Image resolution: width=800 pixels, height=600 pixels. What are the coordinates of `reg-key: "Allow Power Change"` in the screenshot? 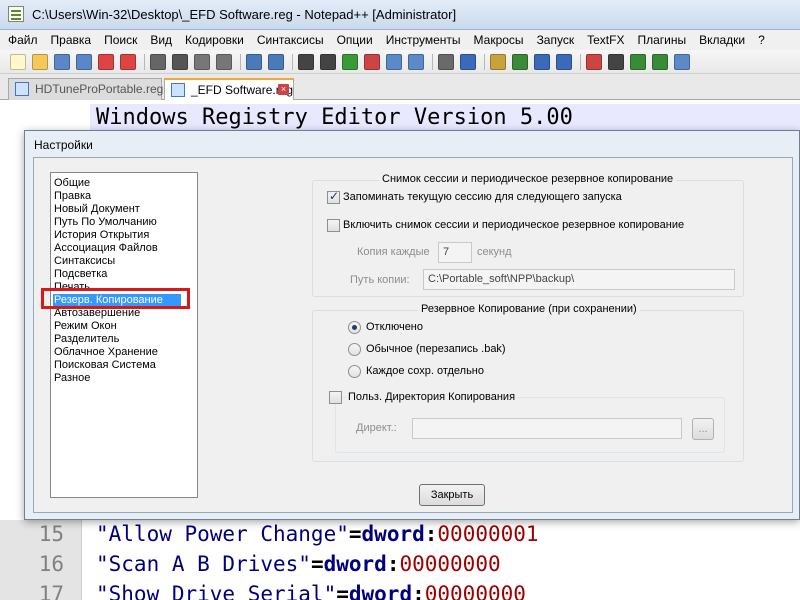 It's located at (222, 534).